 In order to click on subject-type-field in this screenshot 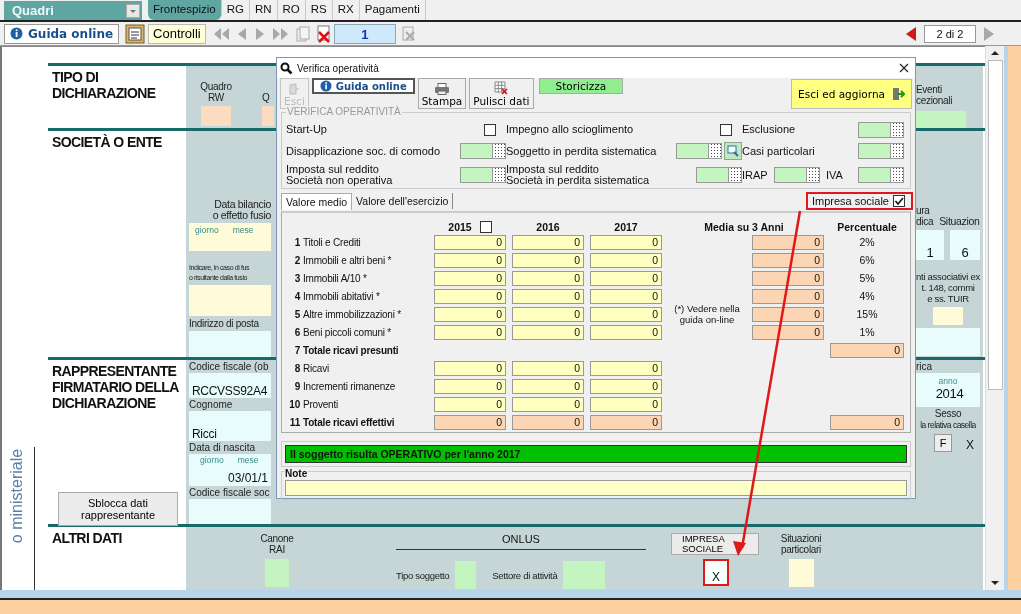, I will do `click(466, 575)`.